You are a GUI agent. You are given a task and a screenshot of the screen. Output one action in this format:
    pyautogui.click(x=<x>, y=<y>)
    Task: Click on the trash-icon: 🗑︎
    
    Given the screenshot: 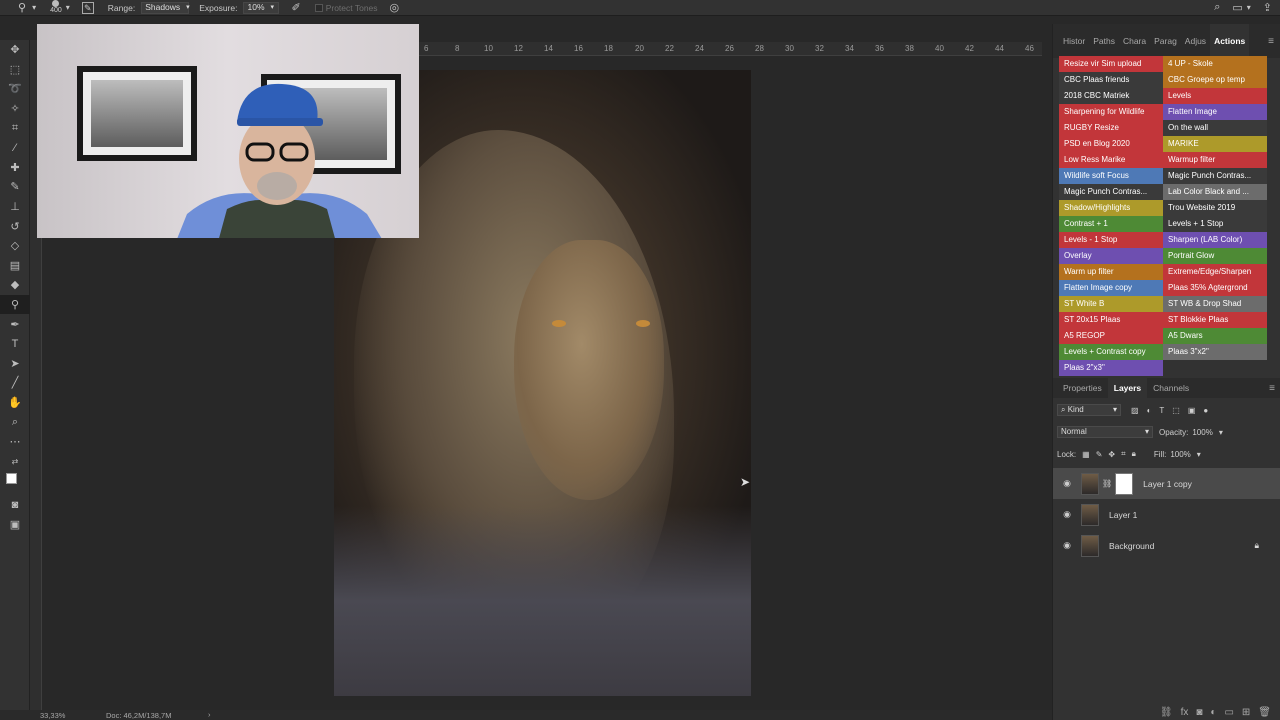 What is the action you would take?
    pyautogui.click(x=1264, y=712)
    